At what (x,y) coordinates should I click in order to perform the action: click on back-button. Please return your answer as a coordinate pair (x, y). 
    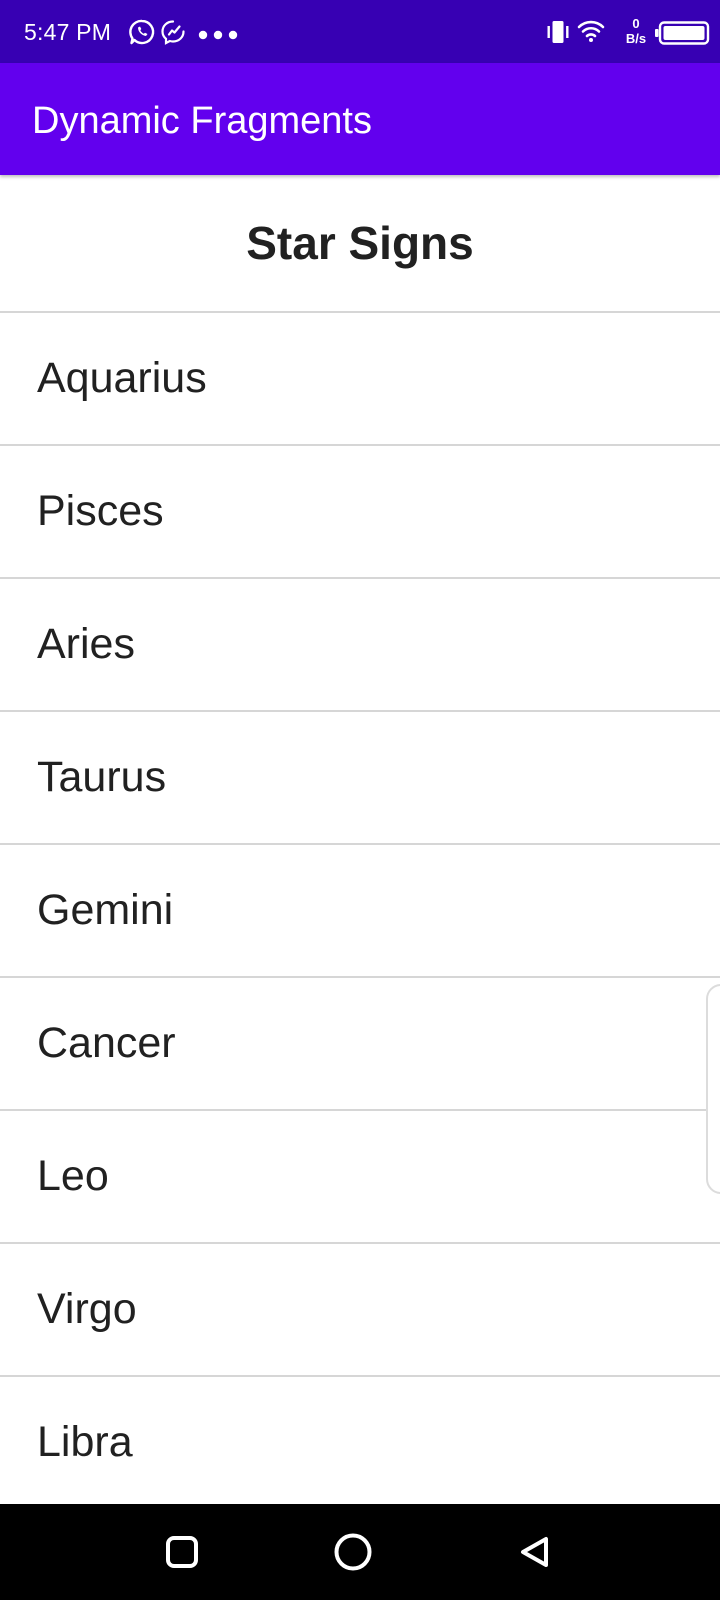
    Looking at the image, I should click on (535, 1552).